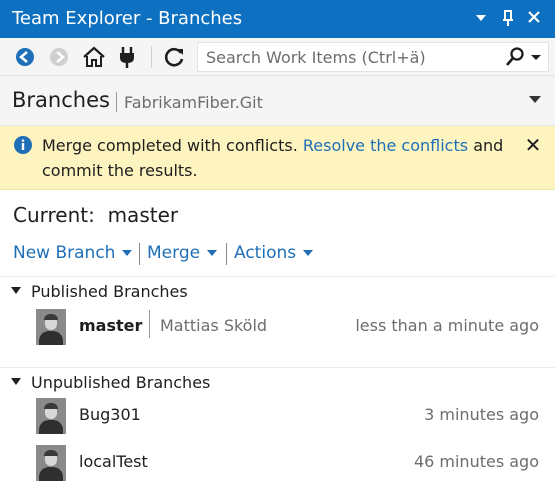 This screenshot has height=498, width=555. I want to click on info-icon, so click(23, 145).